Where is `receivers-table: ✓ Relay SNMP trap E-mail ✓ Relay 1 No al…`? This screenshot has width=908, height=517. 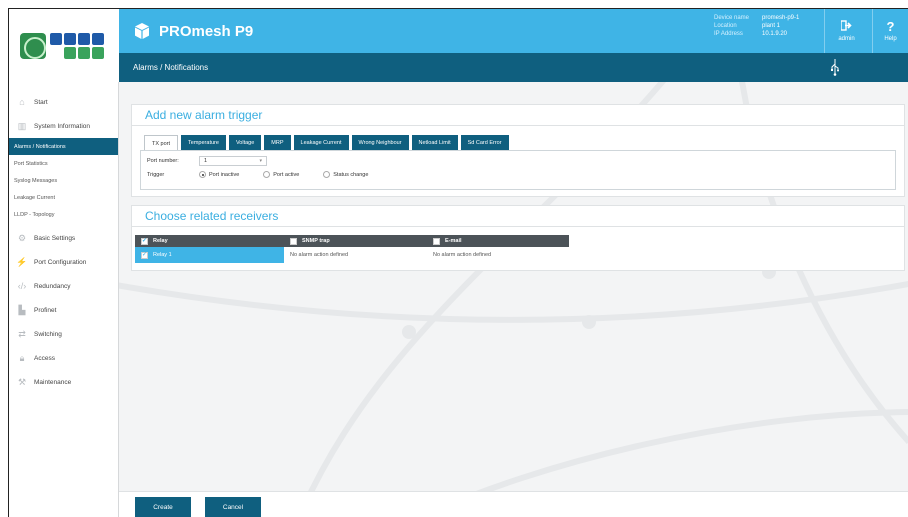 receivers-table: ✓ Relay SNMP trap E-mail ✓ Relay 1 No al… is located at coordinates (352, 249).